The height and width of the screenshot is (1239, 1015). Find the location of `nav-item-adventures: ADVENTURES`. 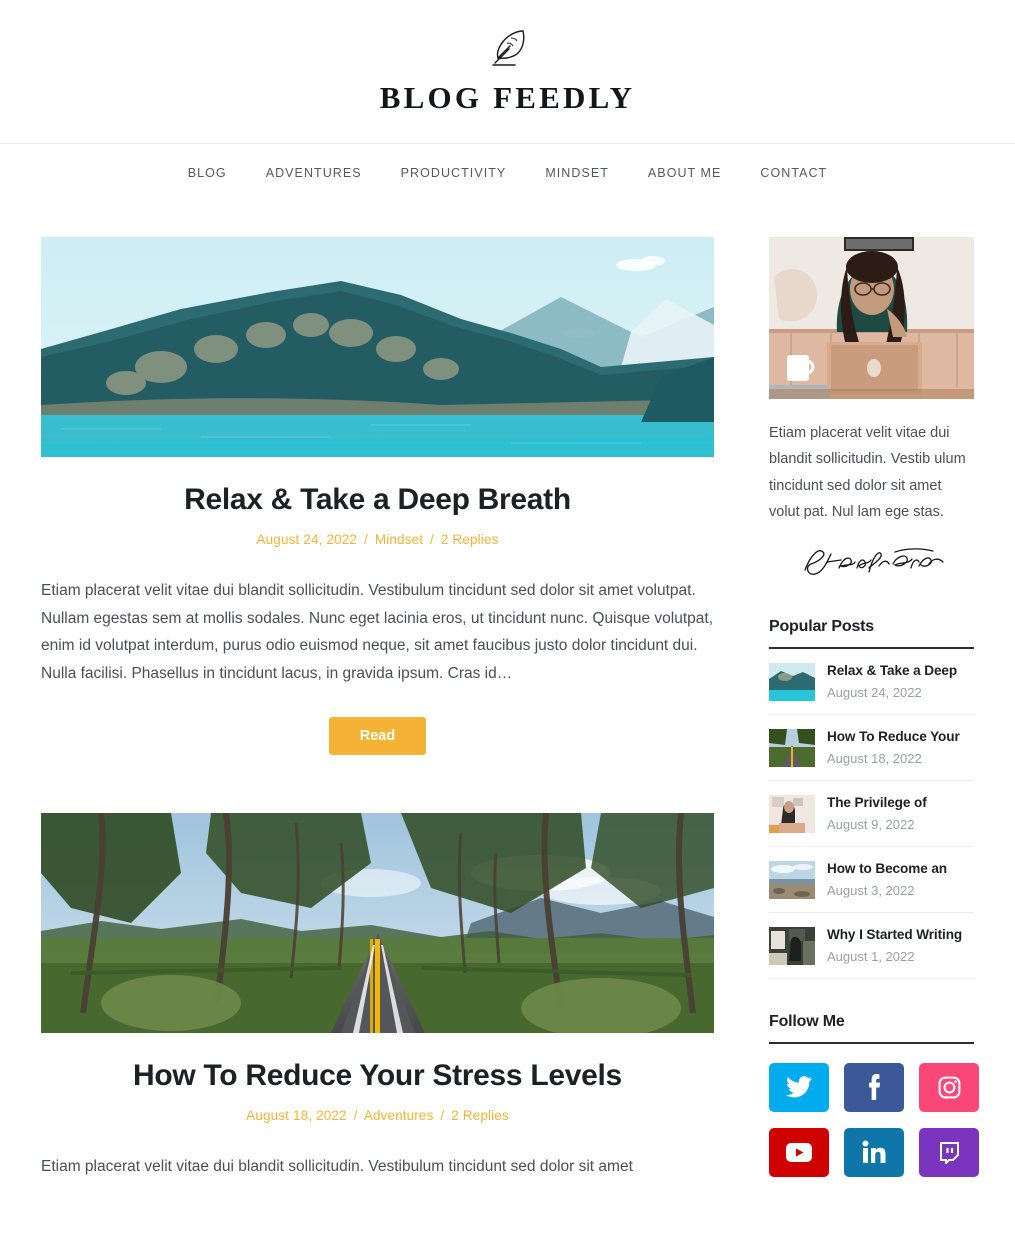

nav-item-adventures: ADVENTURES is located at coordinates (313, 173).